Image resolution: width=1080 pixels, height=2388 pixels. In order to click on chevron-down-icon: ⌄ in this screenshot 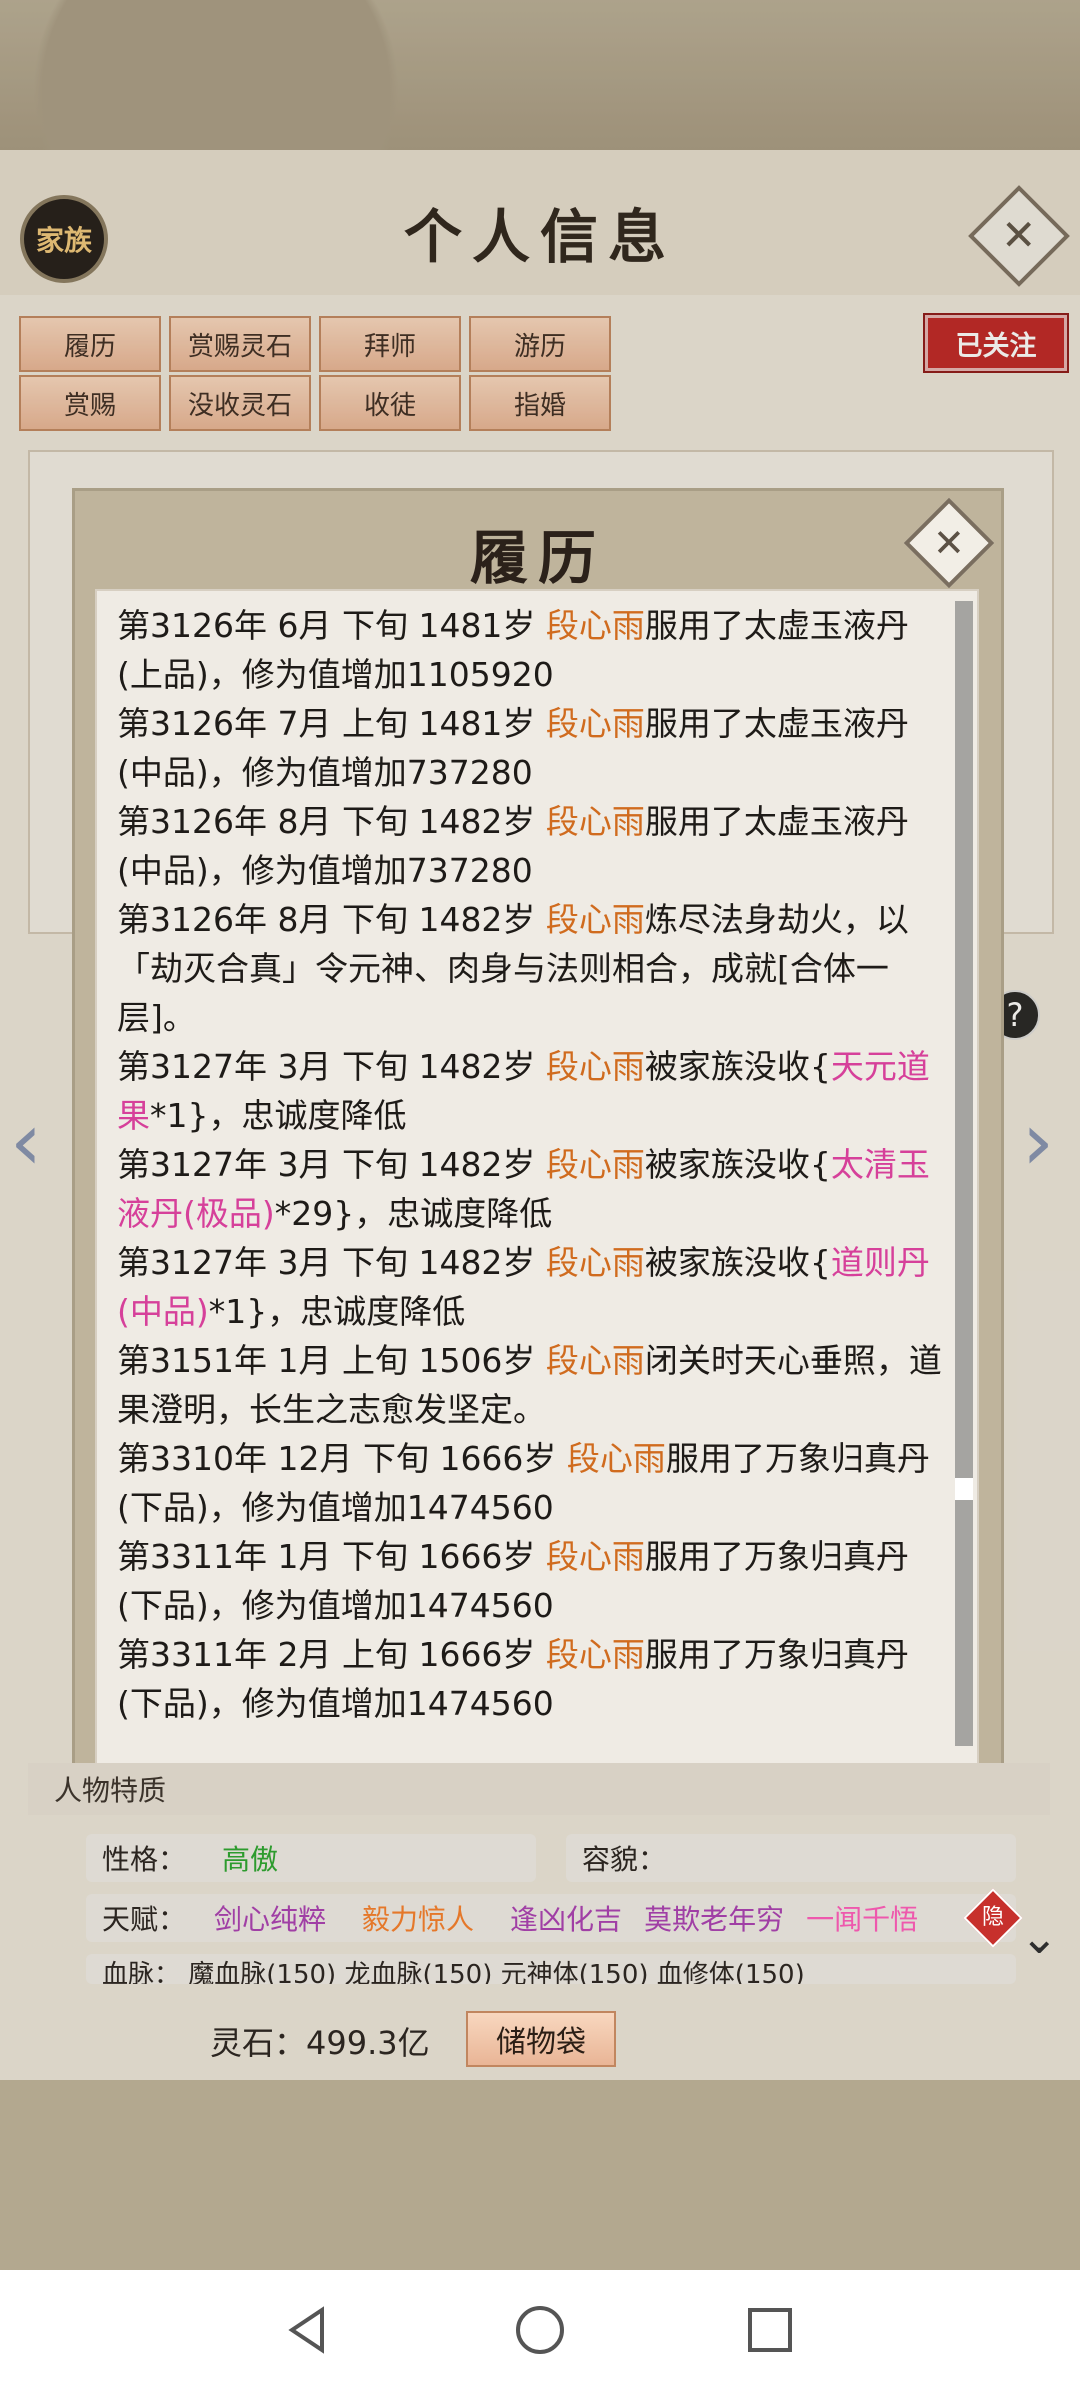, I will do `click(1039, 1937)`.